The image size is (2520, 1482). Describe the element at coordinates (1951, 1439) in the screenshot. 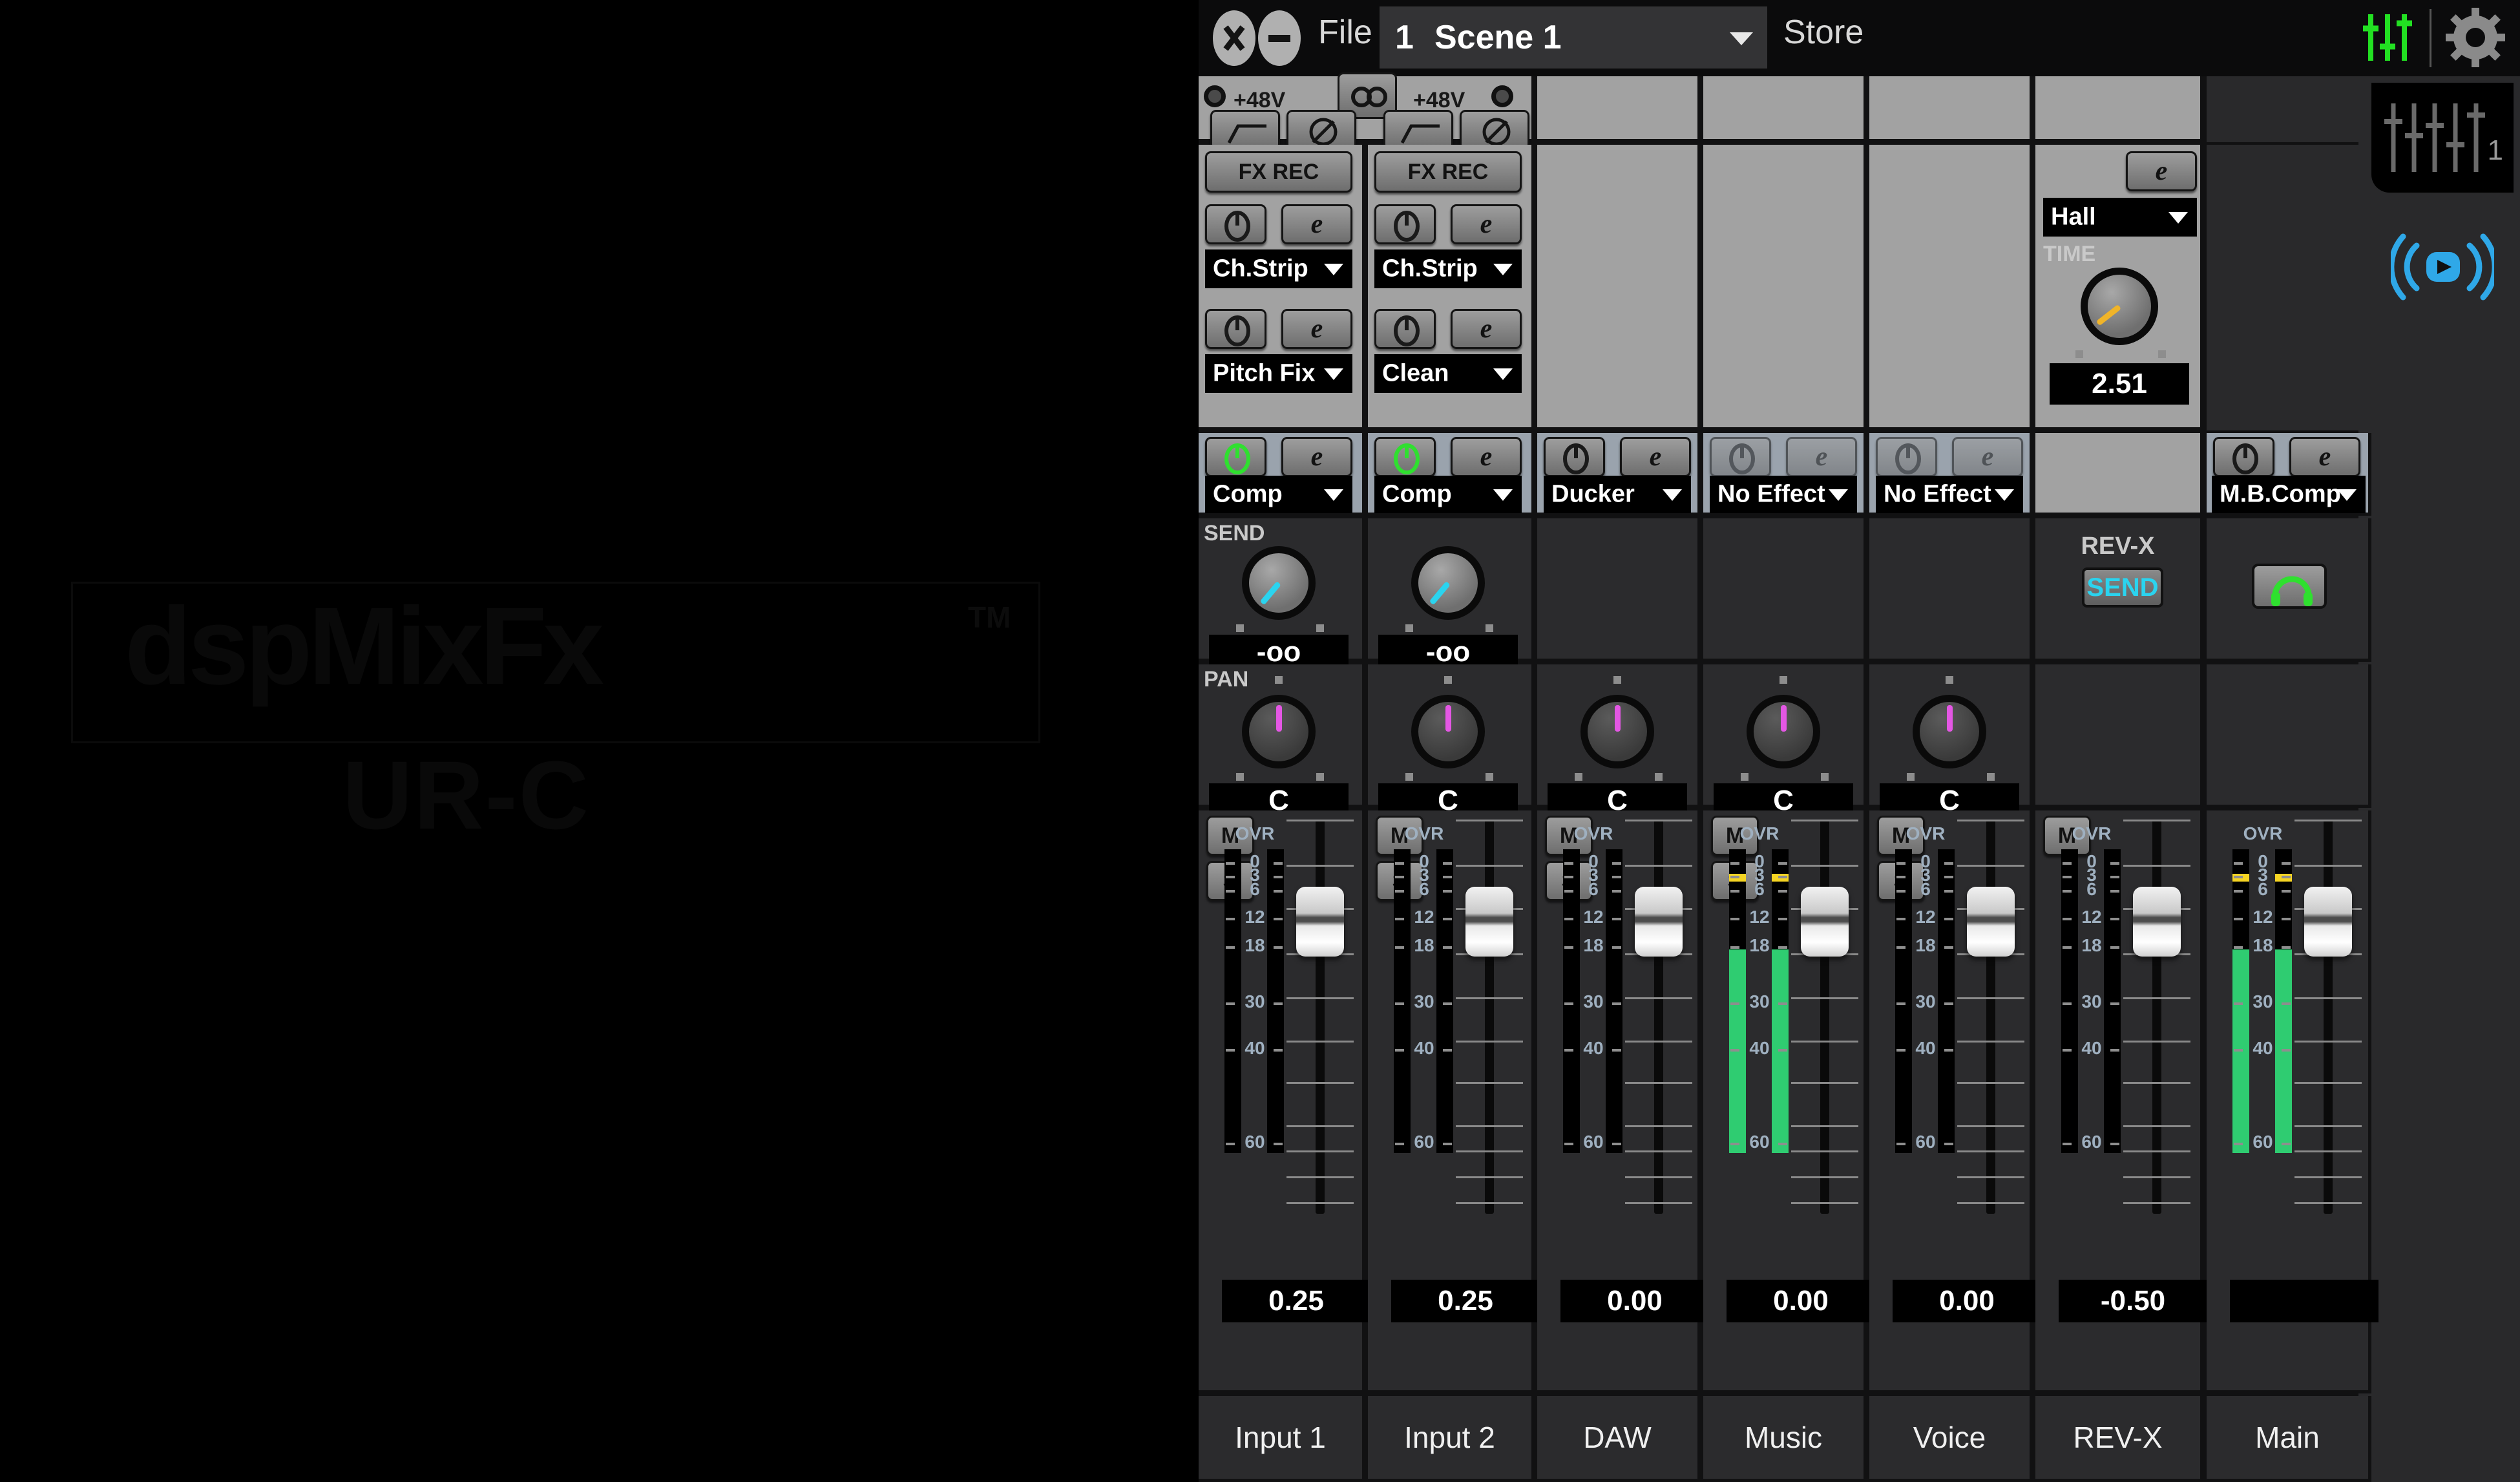

I see `channel-name-cell: Voice` at that location.